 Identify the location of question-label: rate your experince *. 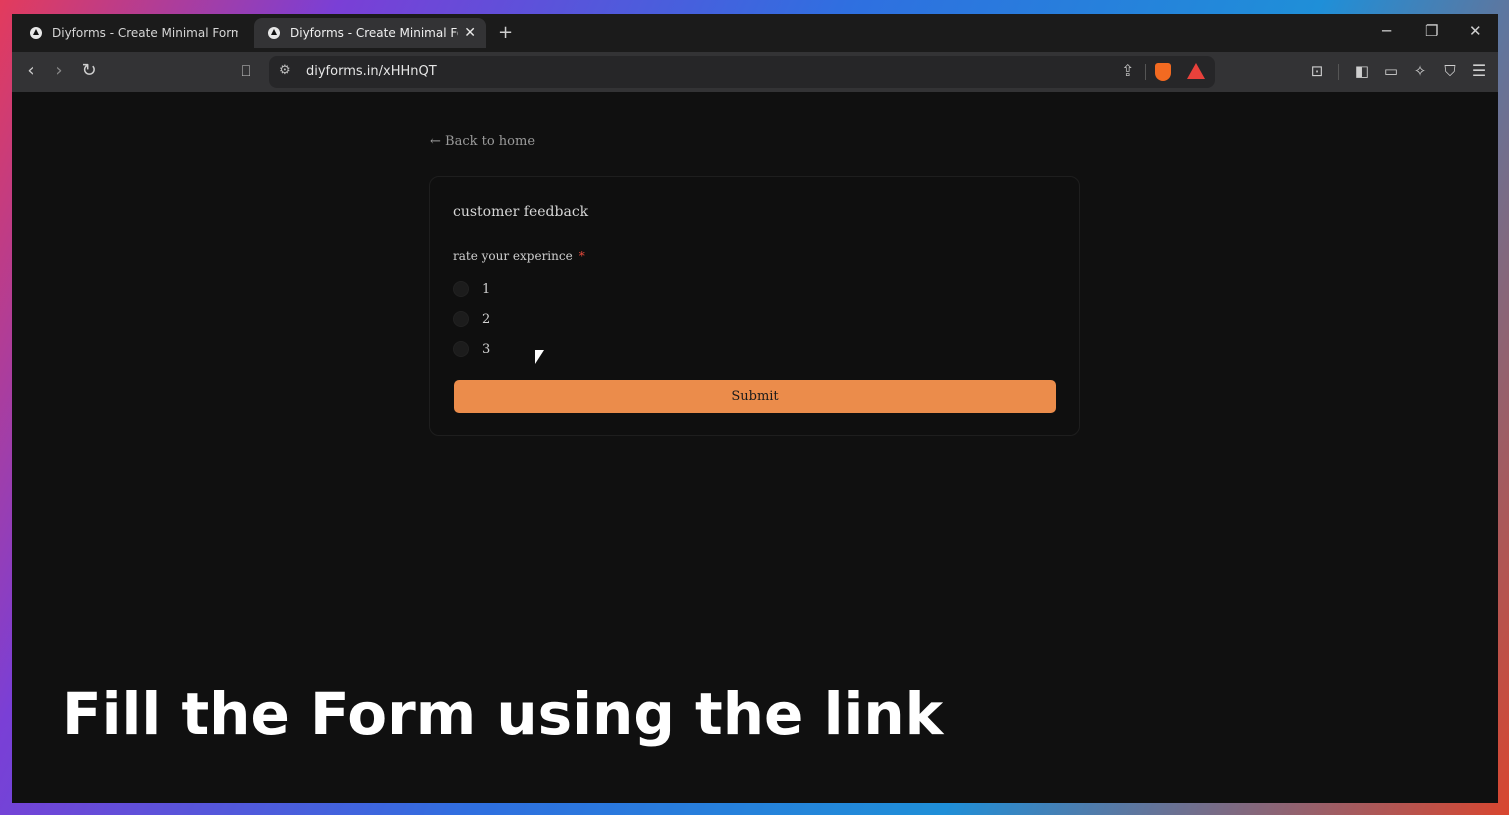
(519, 256).